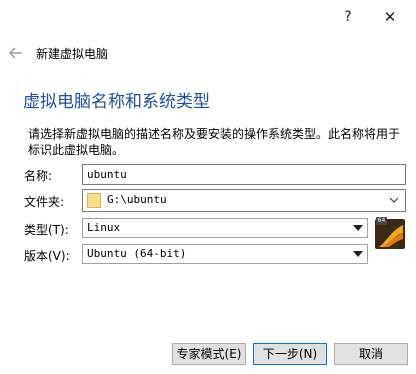 Image resolution: width=416 pixels, height=374 pixels. Describe the element at coordinates (381, 221) in the screenshot. I see `os-bitness-badge: 64` at that location.